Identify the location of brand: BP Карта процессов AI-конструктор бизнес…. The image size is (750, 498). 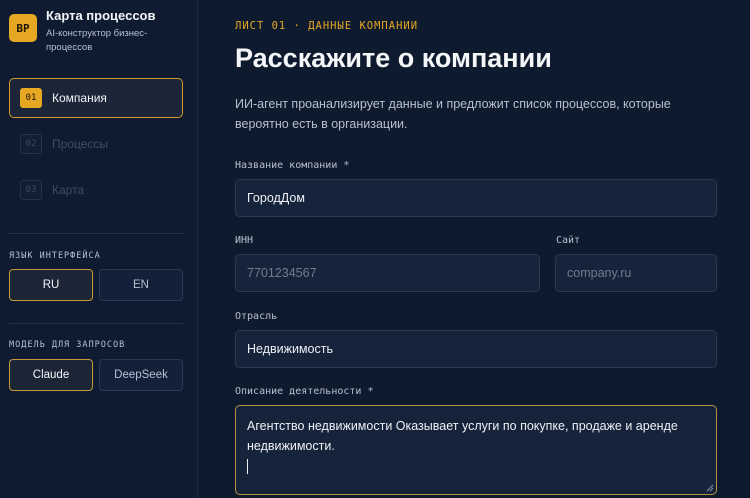
(92, 31).